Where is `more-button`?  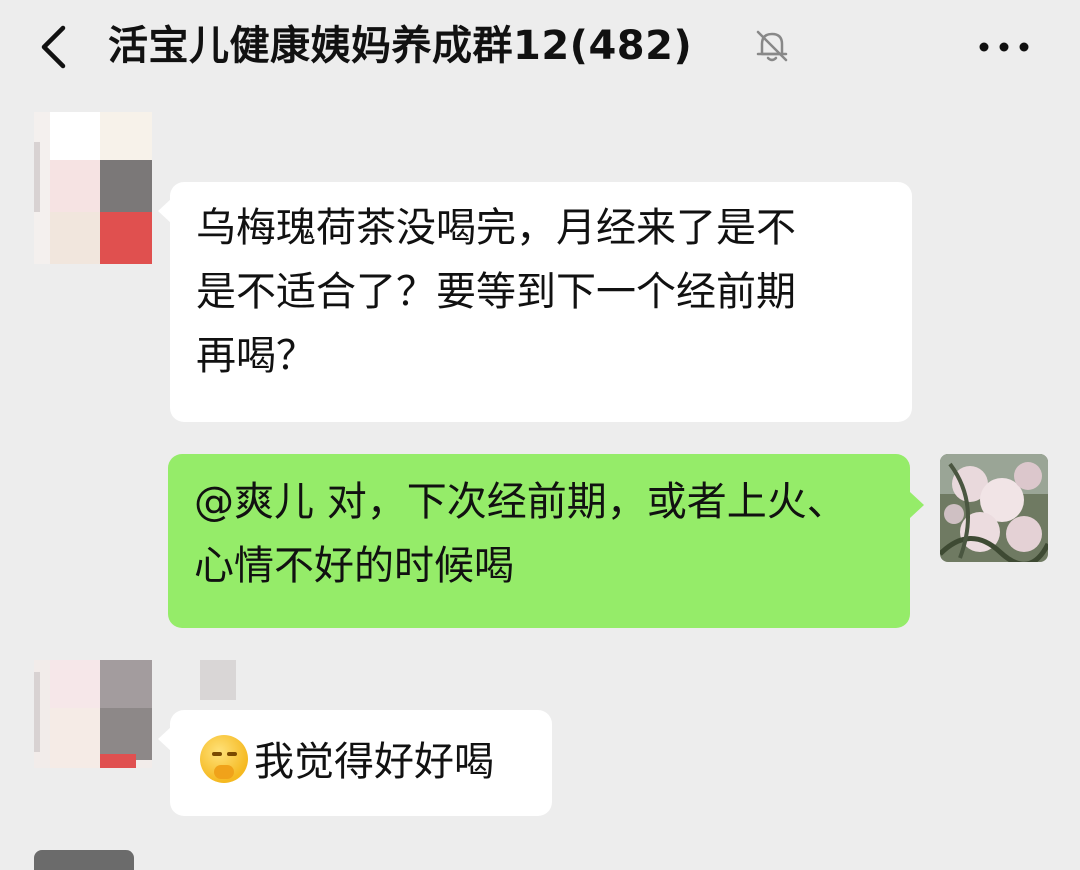
more-button is located at coordinates (1004, 47).